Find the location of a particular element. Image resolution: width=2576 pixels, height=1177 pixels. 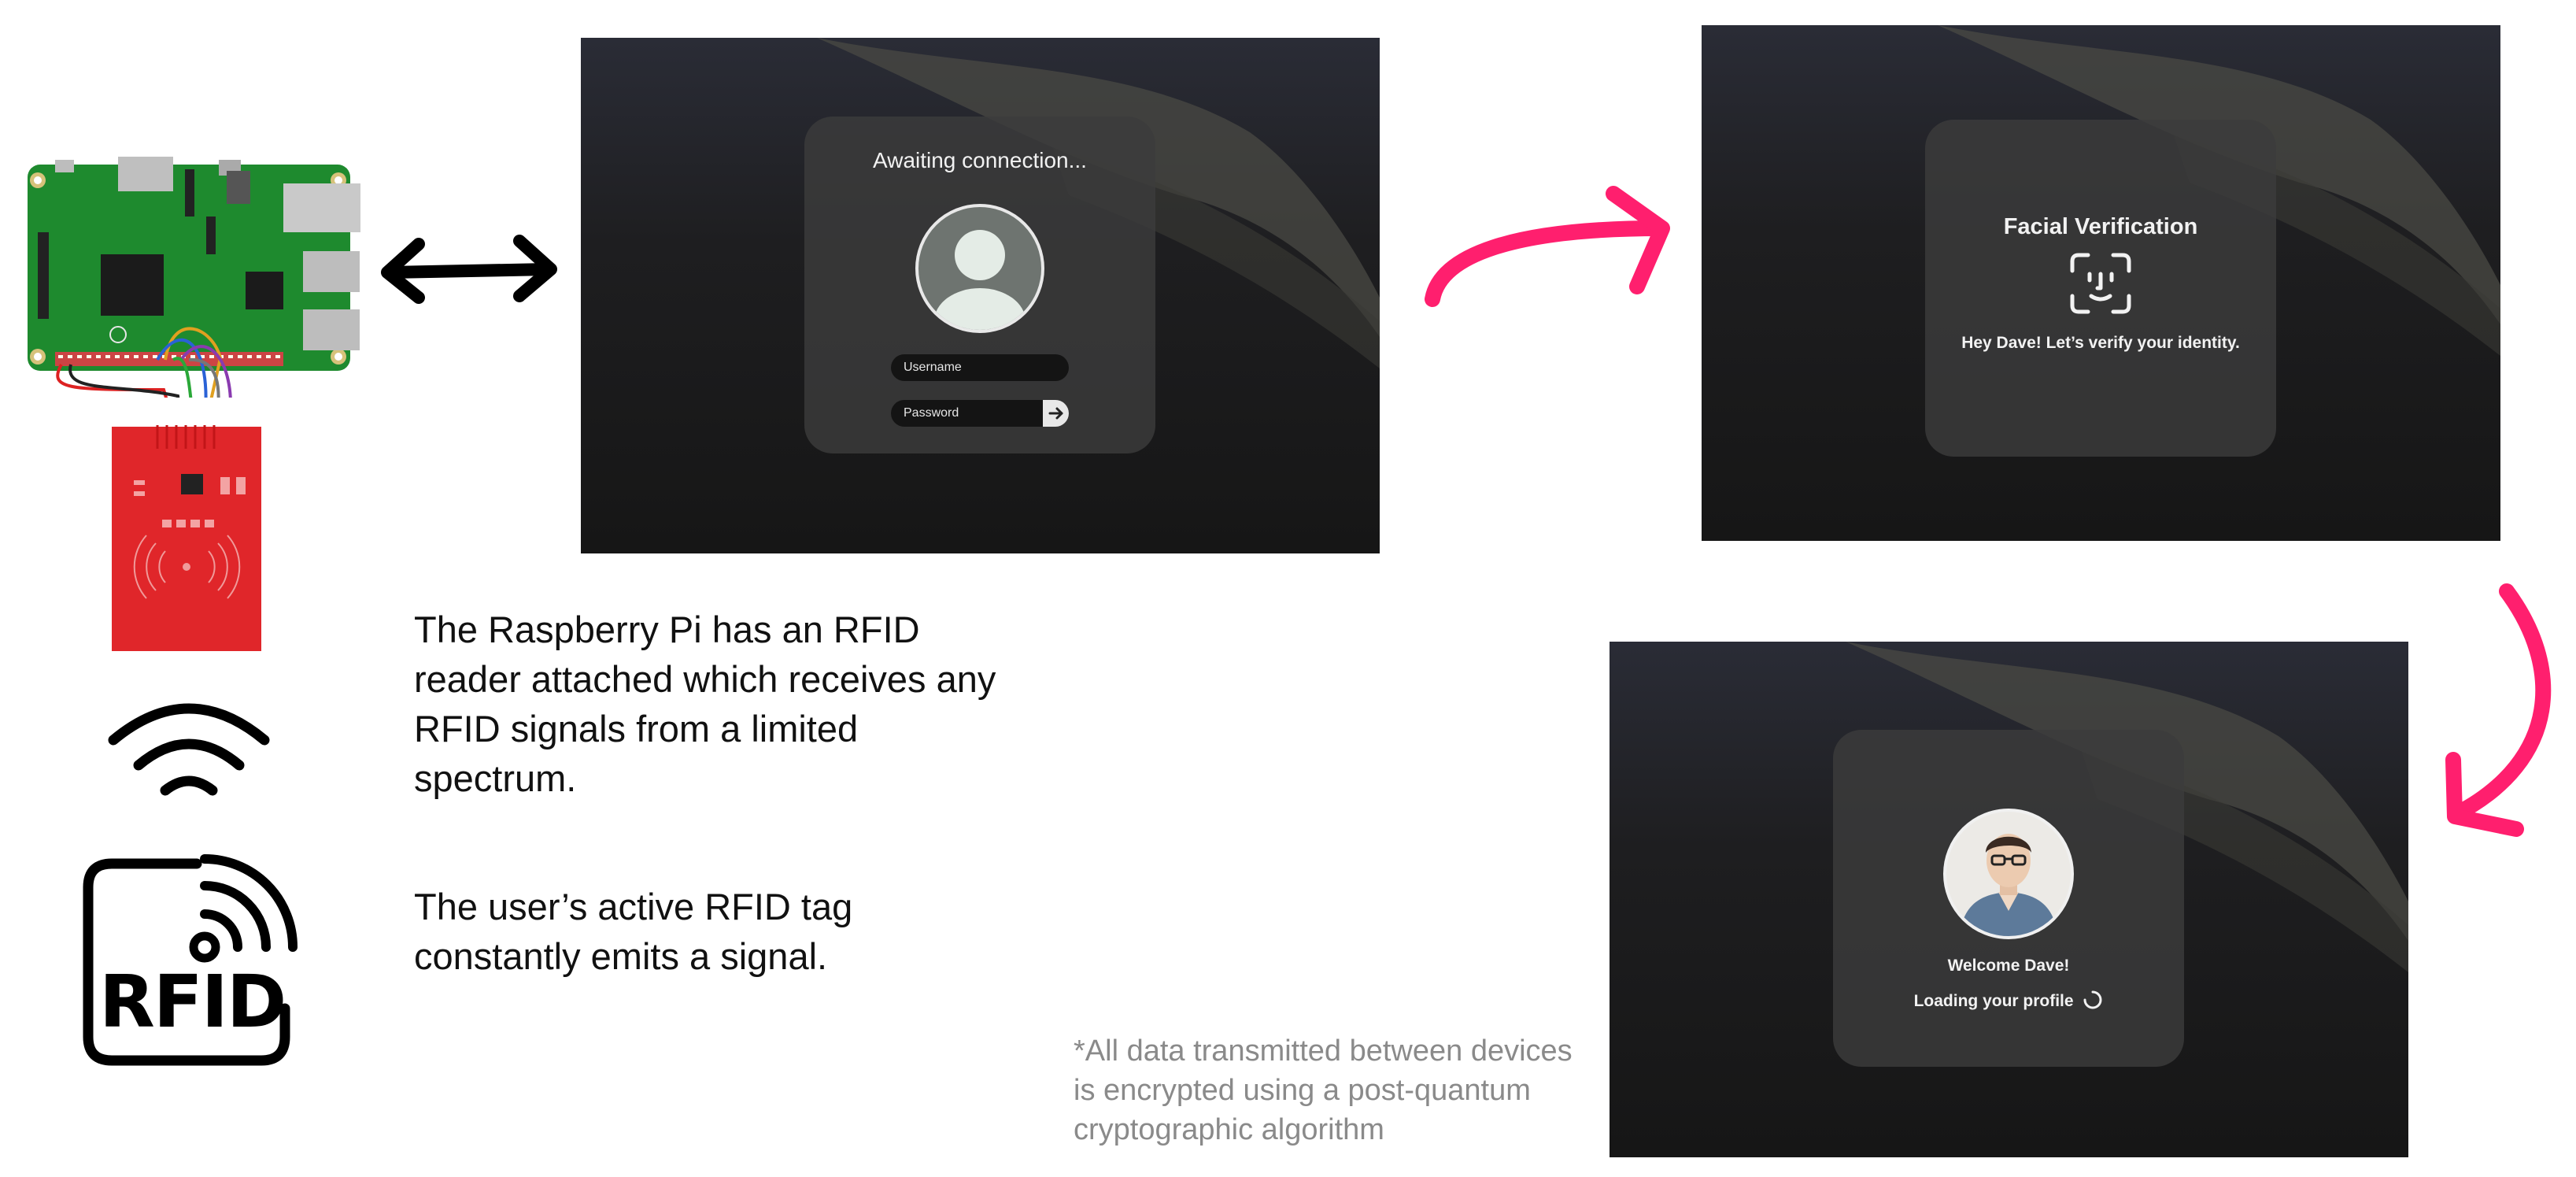

username-field: Username is located at coordinates (980, 367).